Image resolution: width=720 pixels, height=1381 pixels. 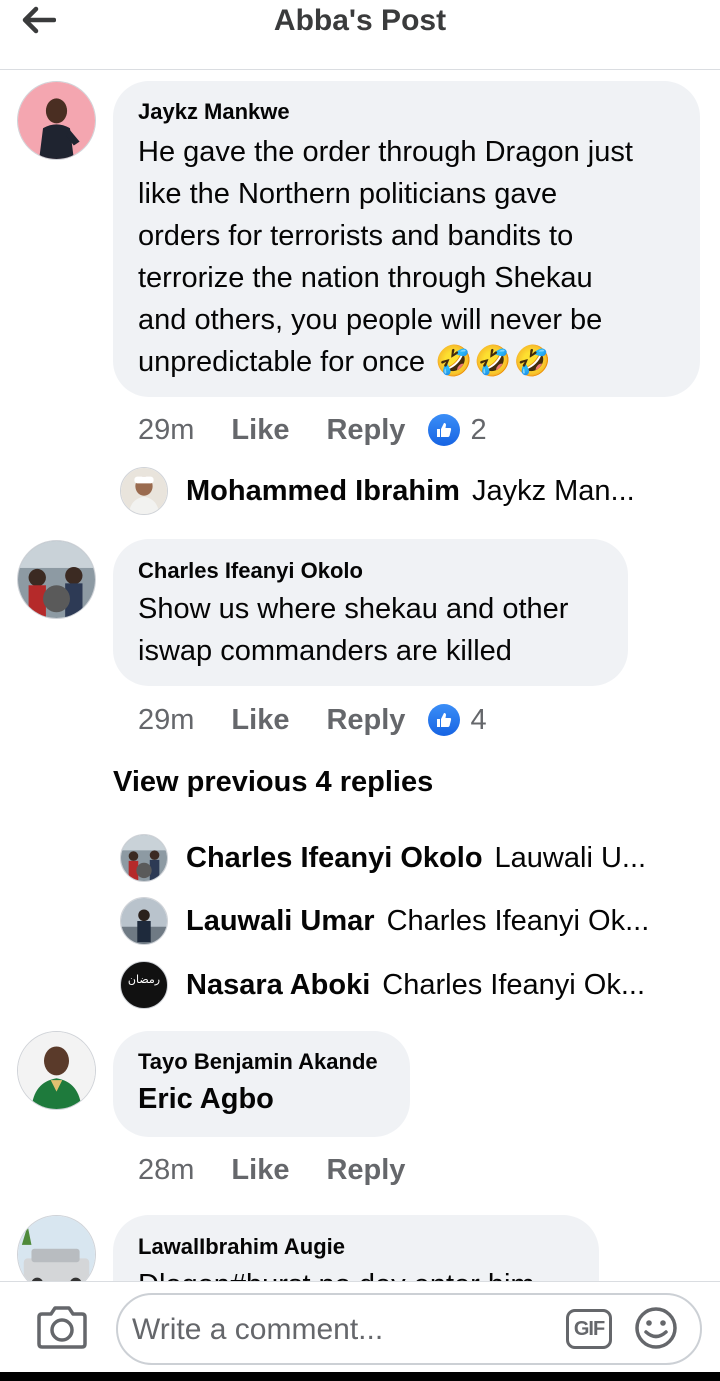 What do you see at coordinates (478, 429) in the screenshot?
I see `reaction-count-value: 2` at bounding box center [478, 429].